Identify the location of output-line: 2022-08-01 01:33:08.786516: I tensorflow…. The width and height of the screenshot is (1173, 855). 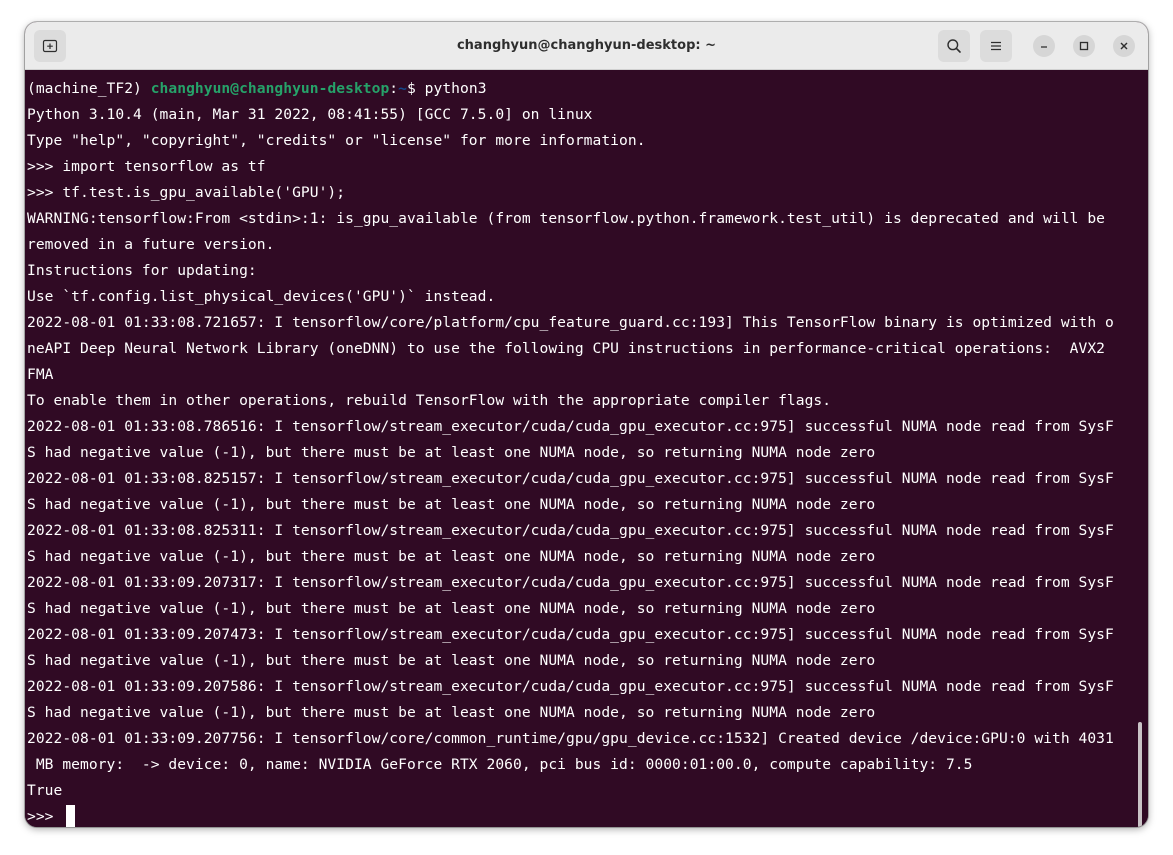
(570, 426).